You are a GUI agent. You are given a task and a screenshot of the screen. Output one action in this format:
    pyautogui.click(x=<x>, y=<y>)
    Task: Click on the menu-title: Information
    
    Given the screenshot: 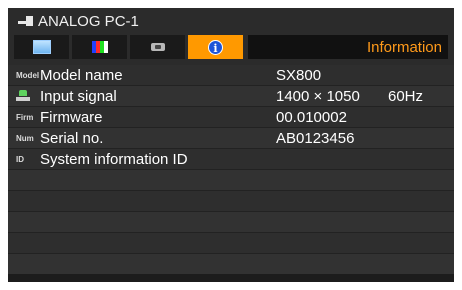 What is the action you would take?
    pyautogui.click(x=348, y=47)
    